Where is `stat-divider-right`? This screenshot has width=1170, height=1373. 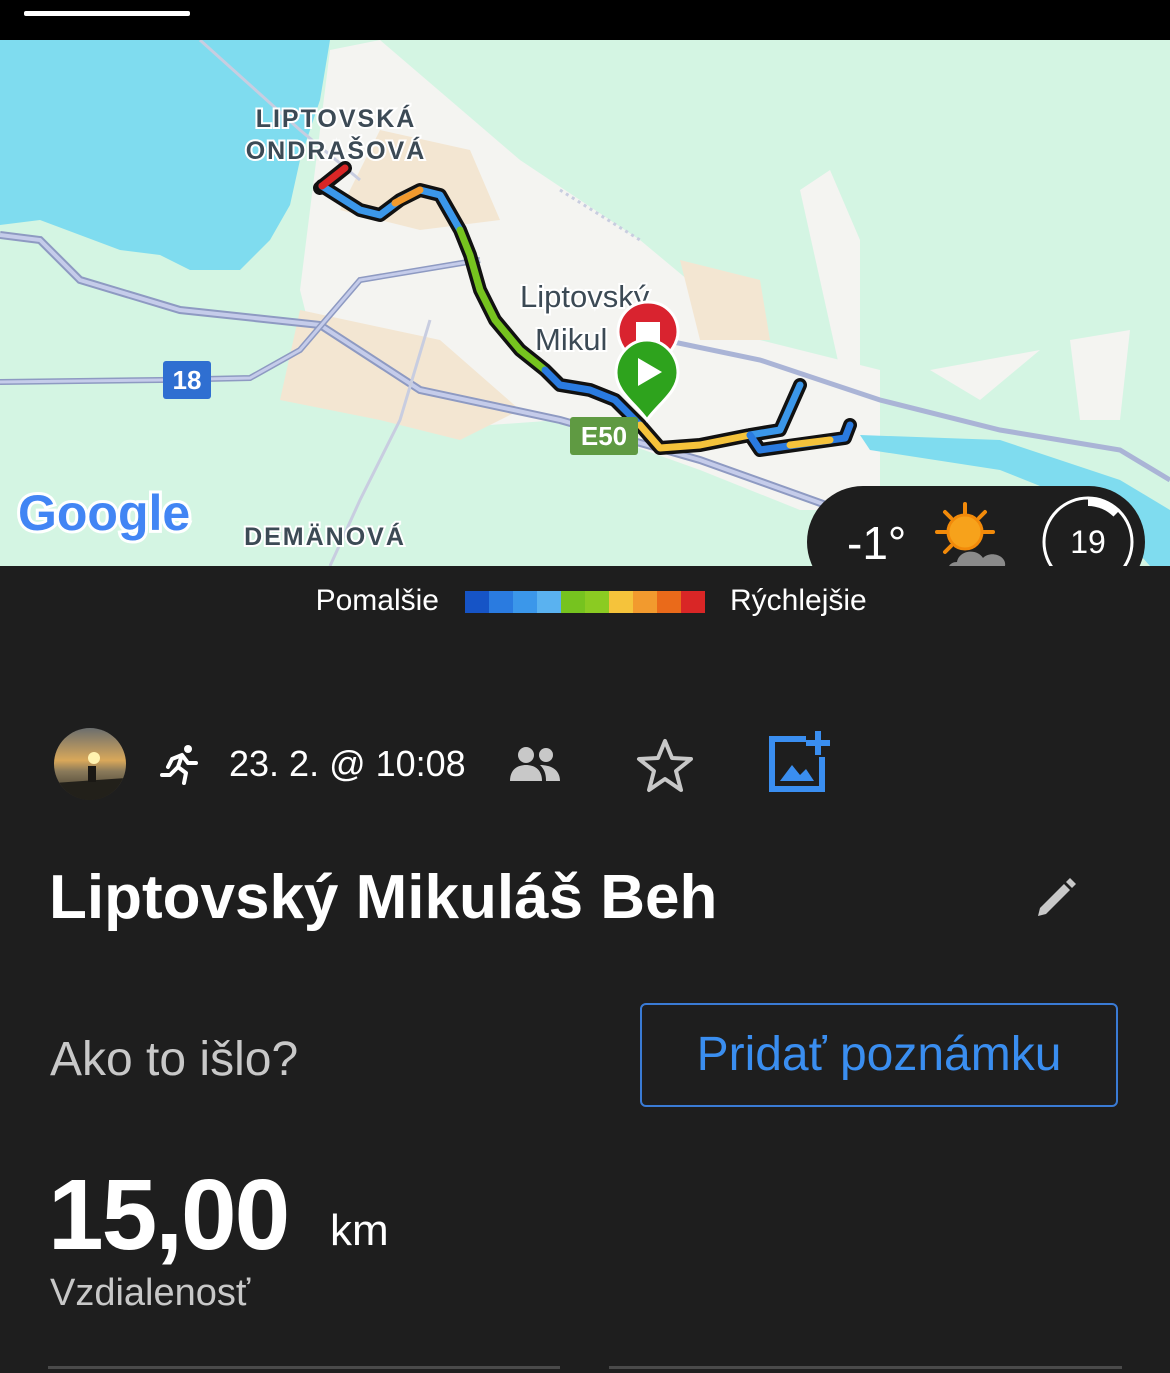 stat-divider-right is located at coordinates (865, 1367).